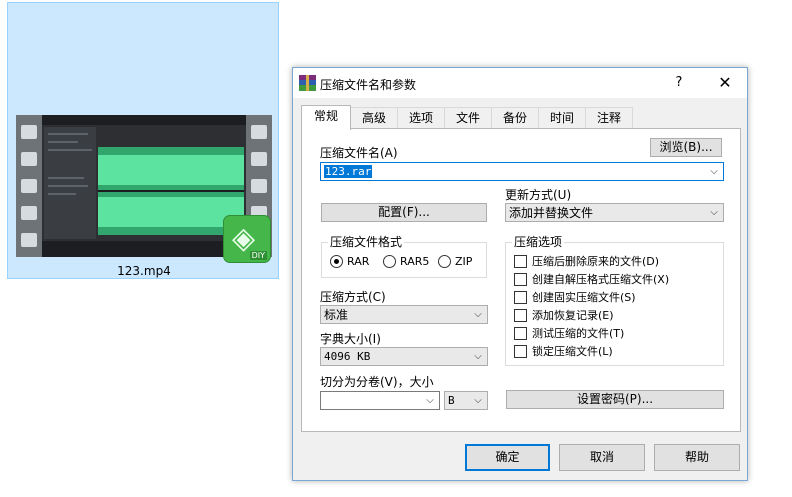 The width and height of the screenshot is (792, 497). I want to click on update-mode-label: 更新方式(U), so click(538, 195).